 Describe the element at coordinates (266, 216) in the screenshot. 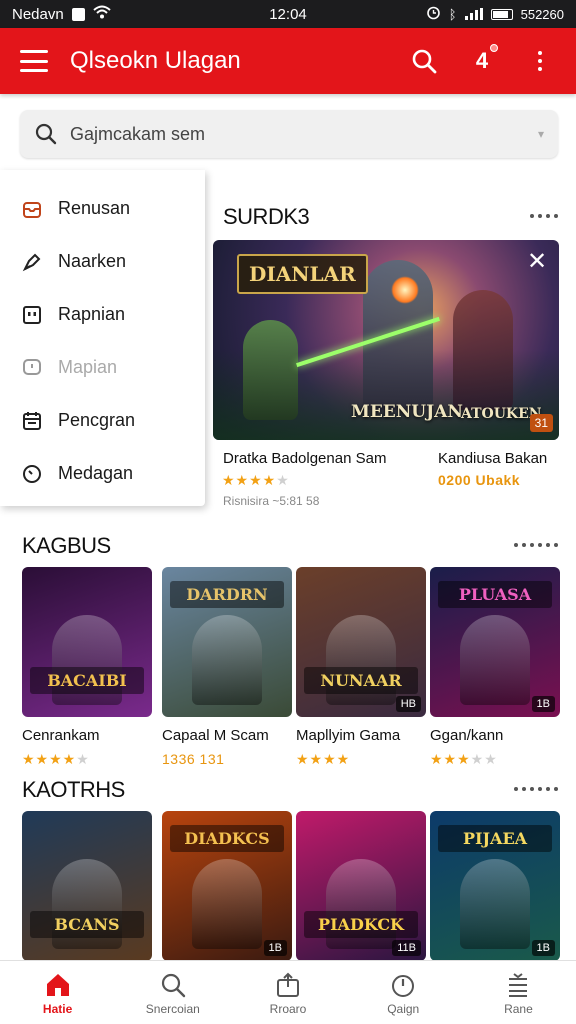

I see `section-title-featured: SURDK3` at that location.